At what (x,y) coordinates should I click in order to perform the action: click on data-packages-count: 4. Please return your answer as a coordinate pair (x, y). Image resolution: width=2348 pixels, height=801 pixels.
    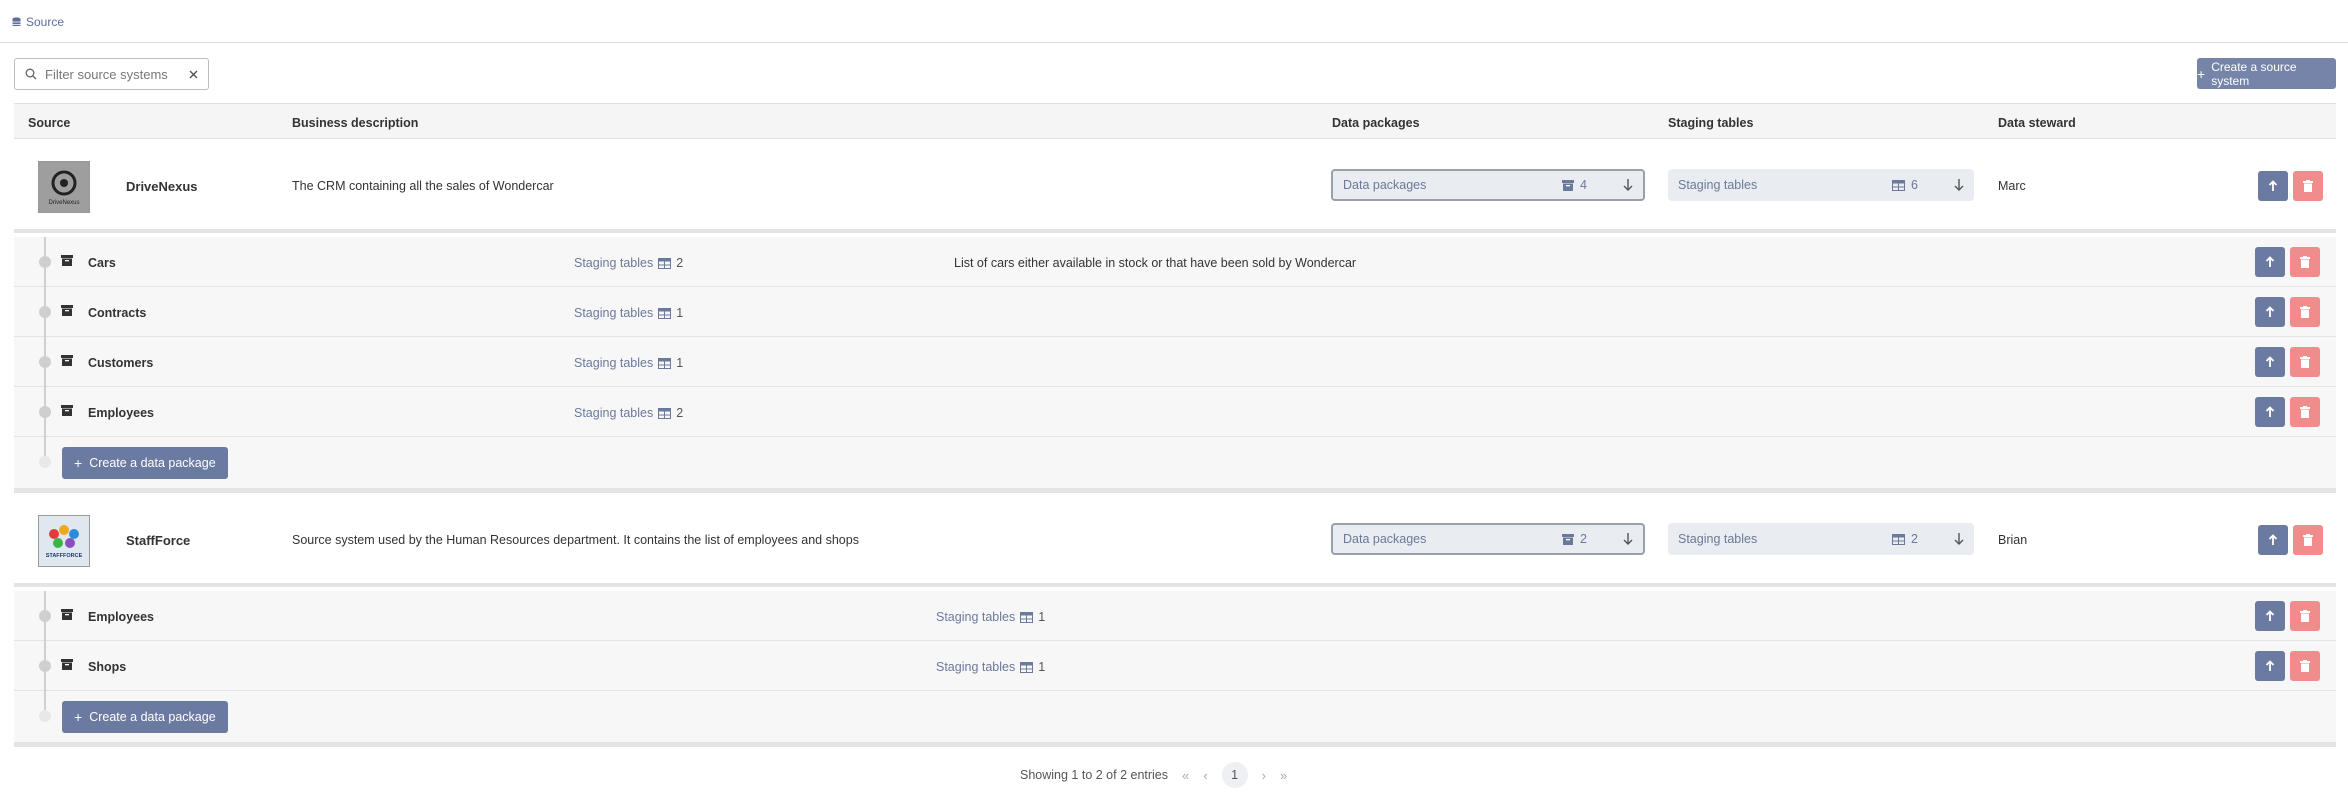
    Looking at the image, I should click on (1583, 185).